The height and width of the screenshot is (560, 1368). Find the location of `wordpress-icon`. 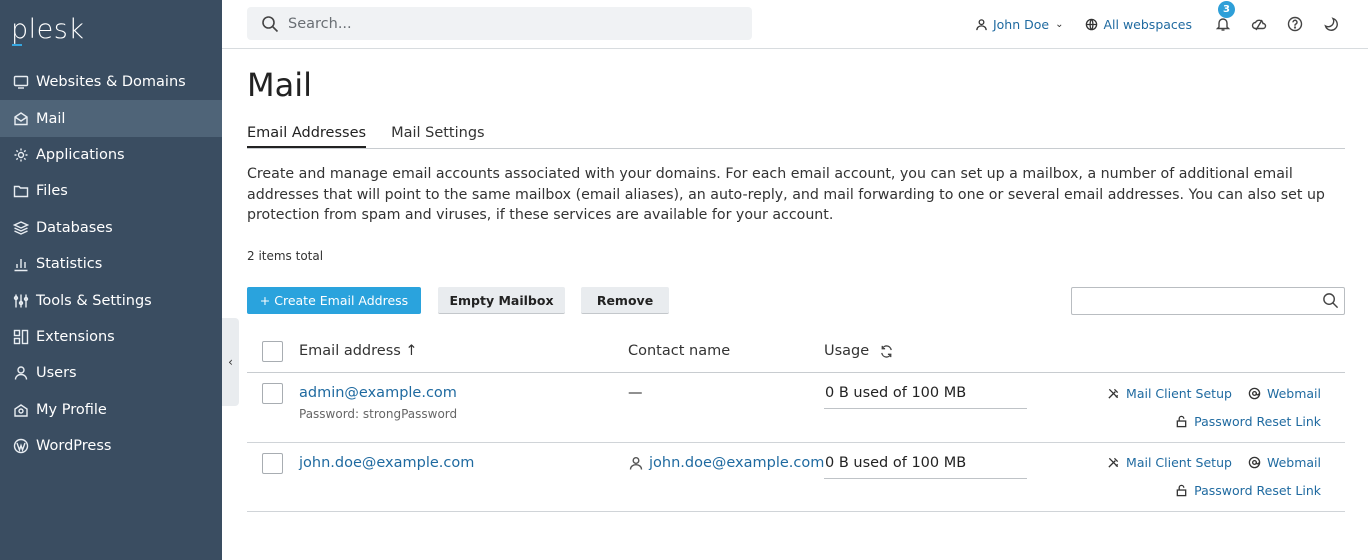

wordpress-icon is located at coordinates (21, 446).